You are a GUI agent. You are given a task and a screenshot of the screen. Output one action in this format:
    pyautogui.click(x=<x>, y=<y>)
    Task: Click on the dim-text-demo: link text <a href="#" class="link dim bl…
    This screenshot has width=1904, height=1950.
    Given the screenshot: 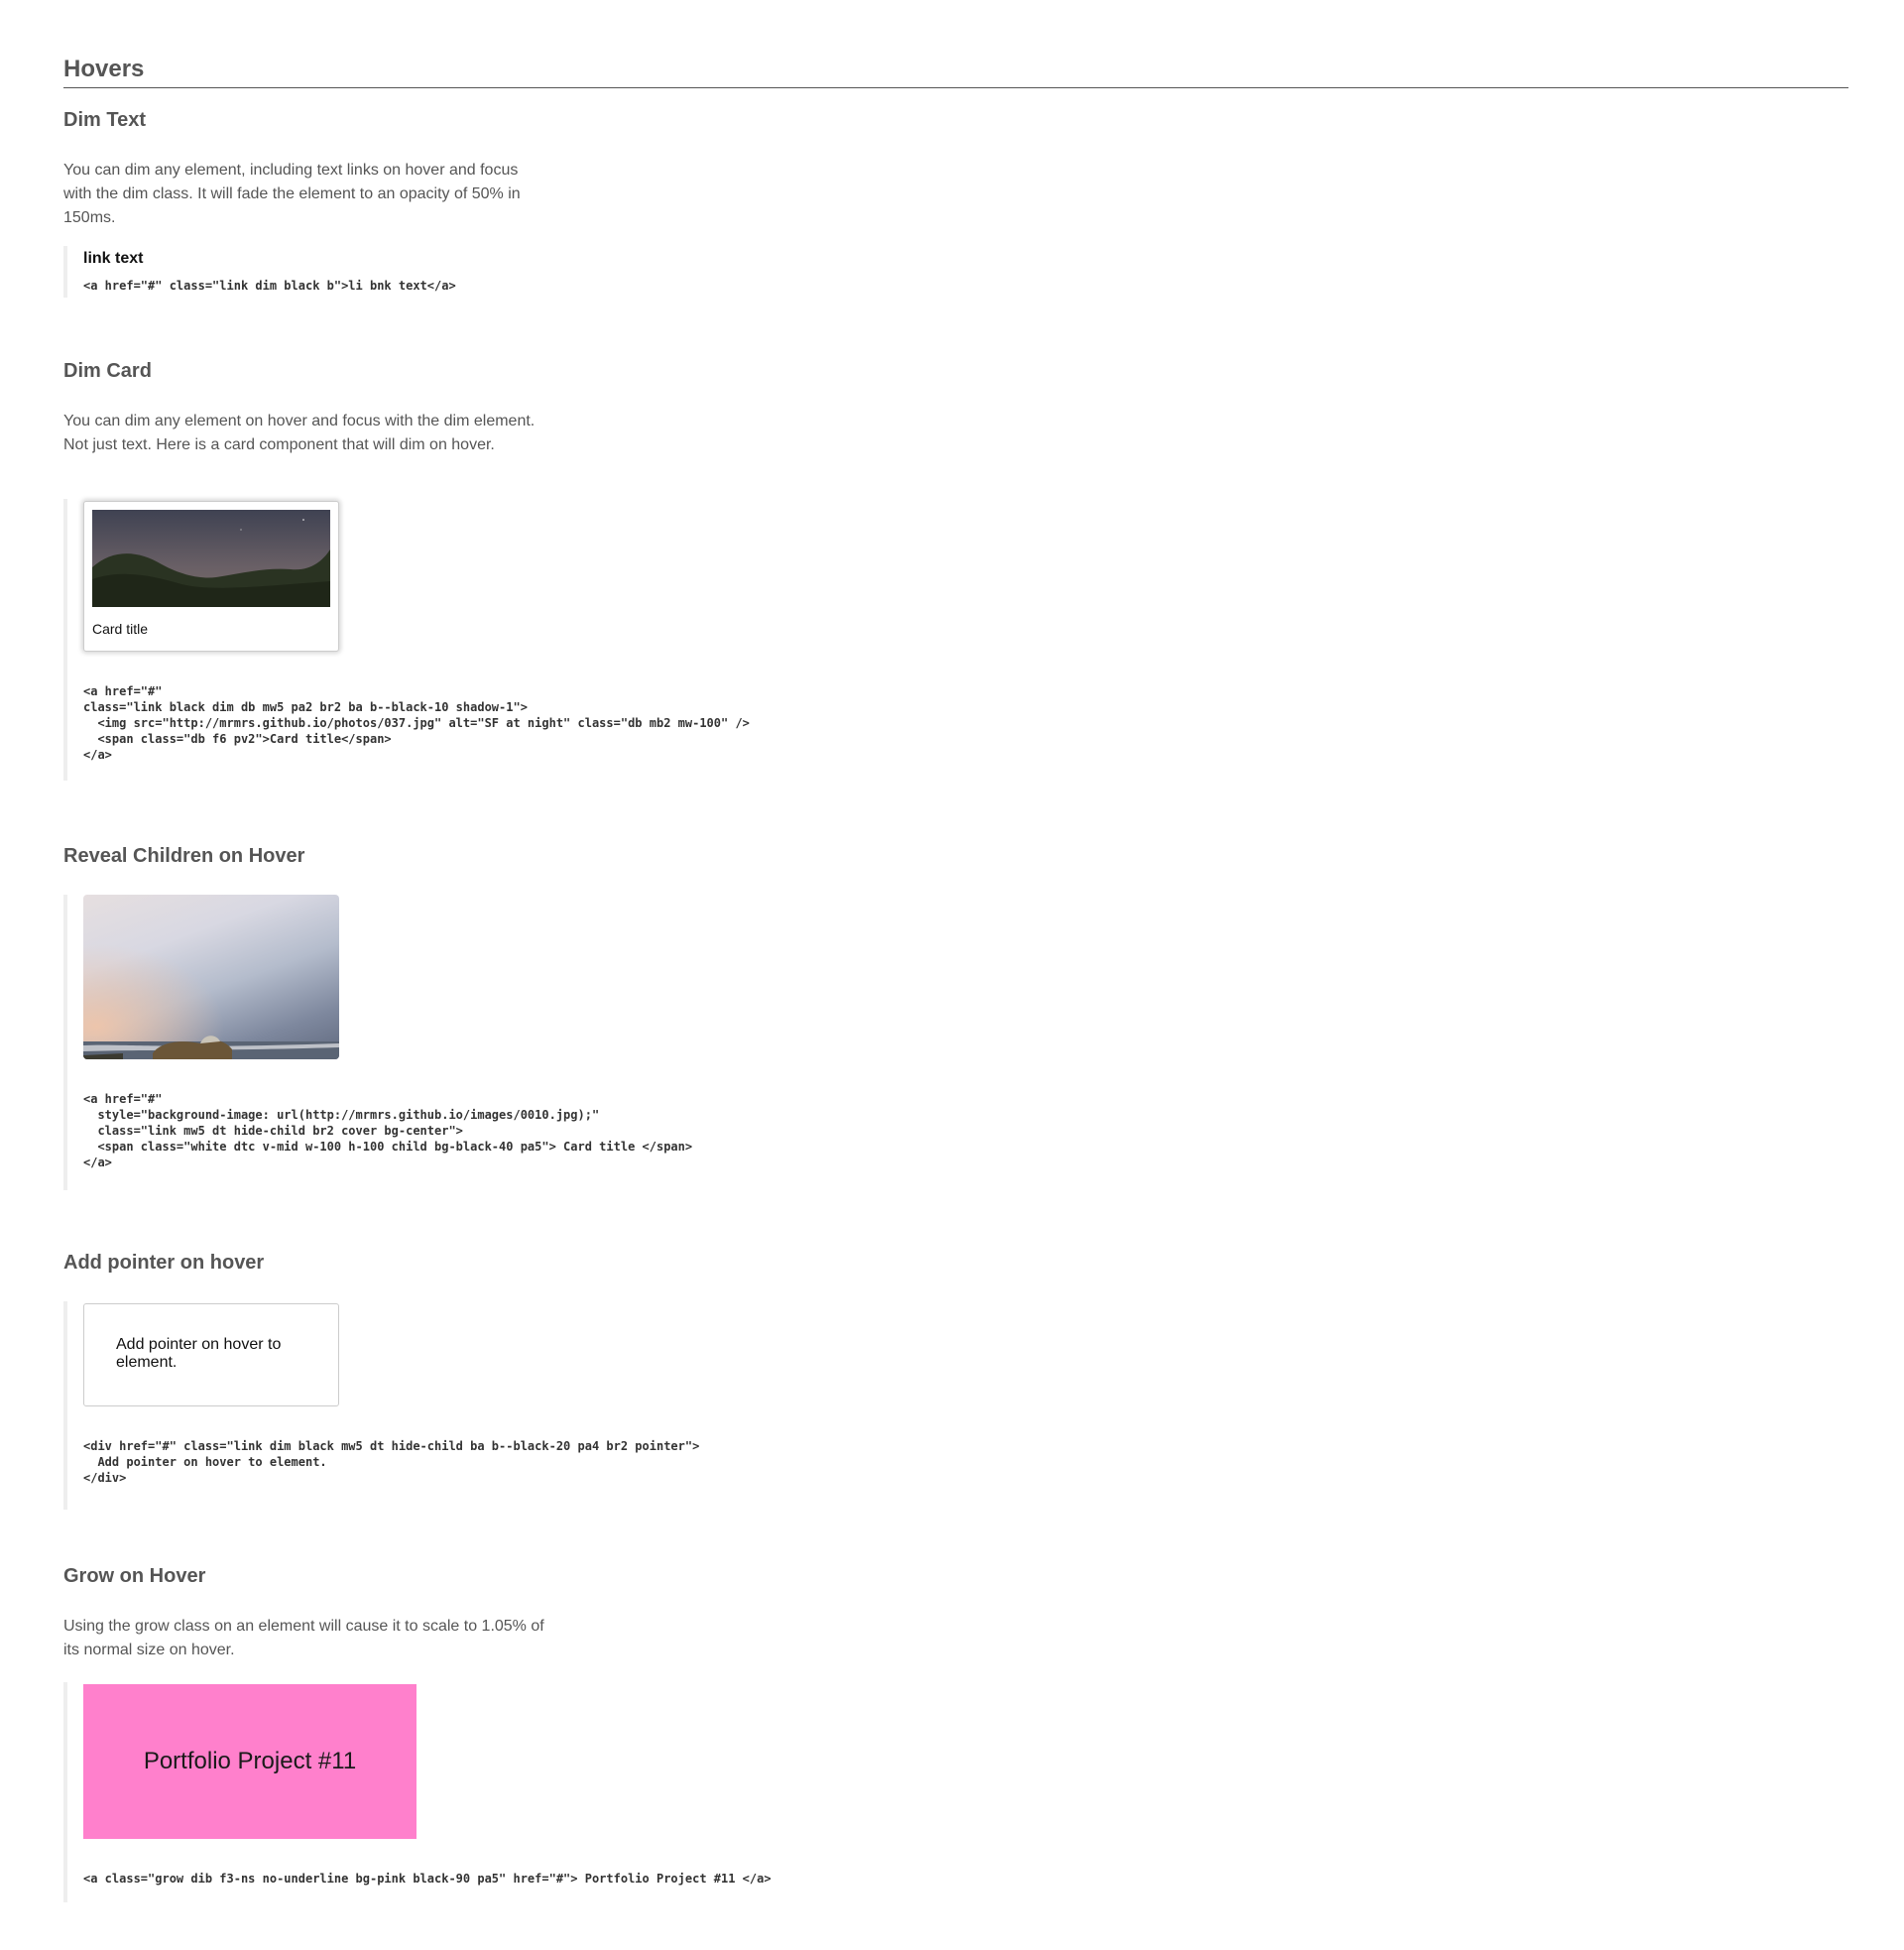 What is the action you would take?
    pyautogui.click(x=259, y=272)
    